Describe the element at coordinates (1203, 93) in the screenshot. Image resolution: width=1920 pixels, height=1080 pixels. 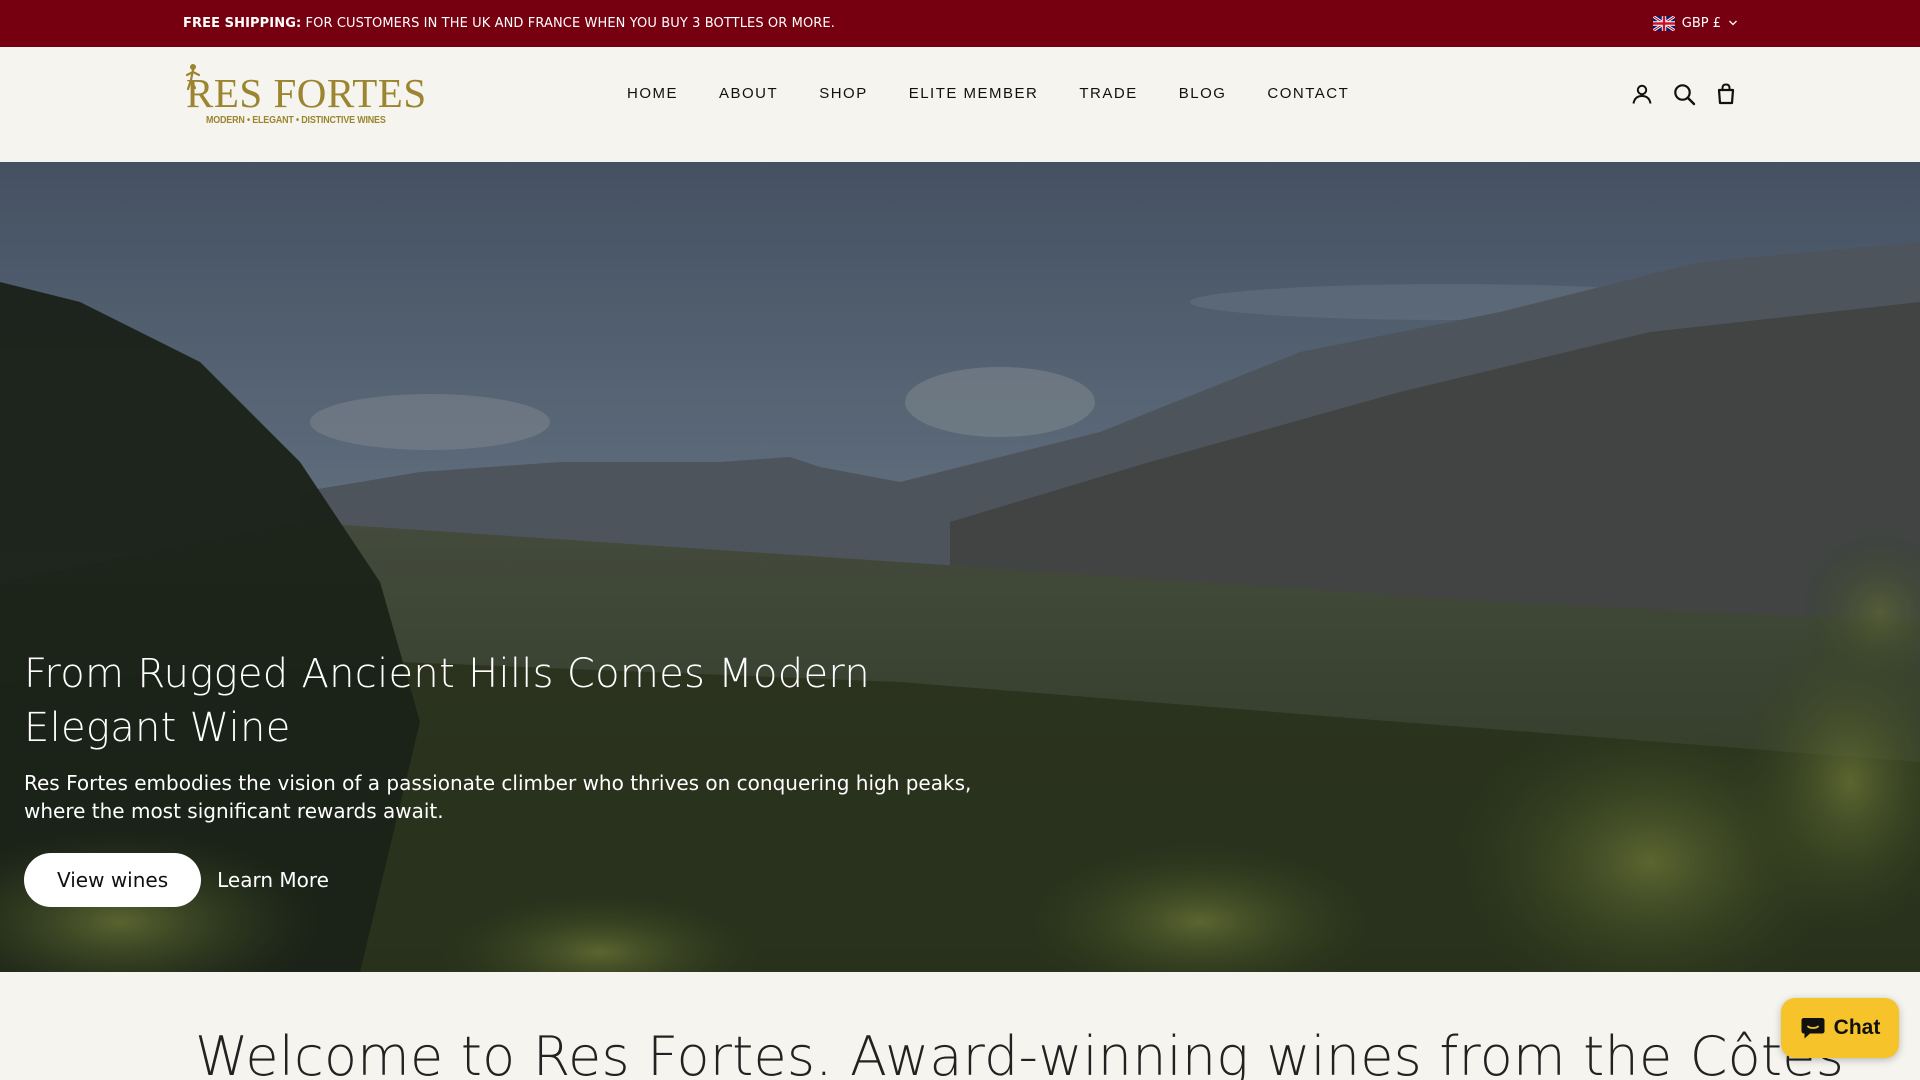
I see `nav-item-blog: BLOG` at that location.